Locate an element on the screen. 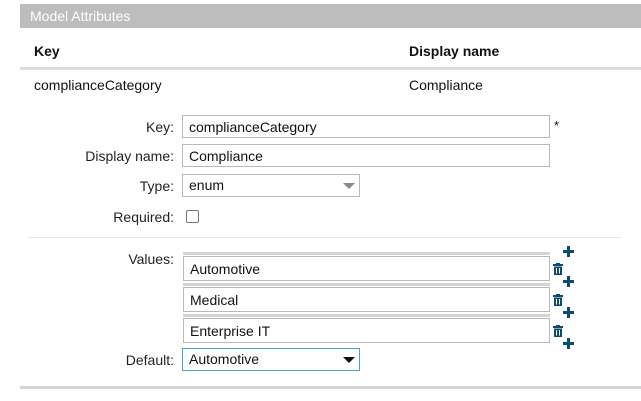  column-header-display-name: Display name is located at coordinates (454, 51).